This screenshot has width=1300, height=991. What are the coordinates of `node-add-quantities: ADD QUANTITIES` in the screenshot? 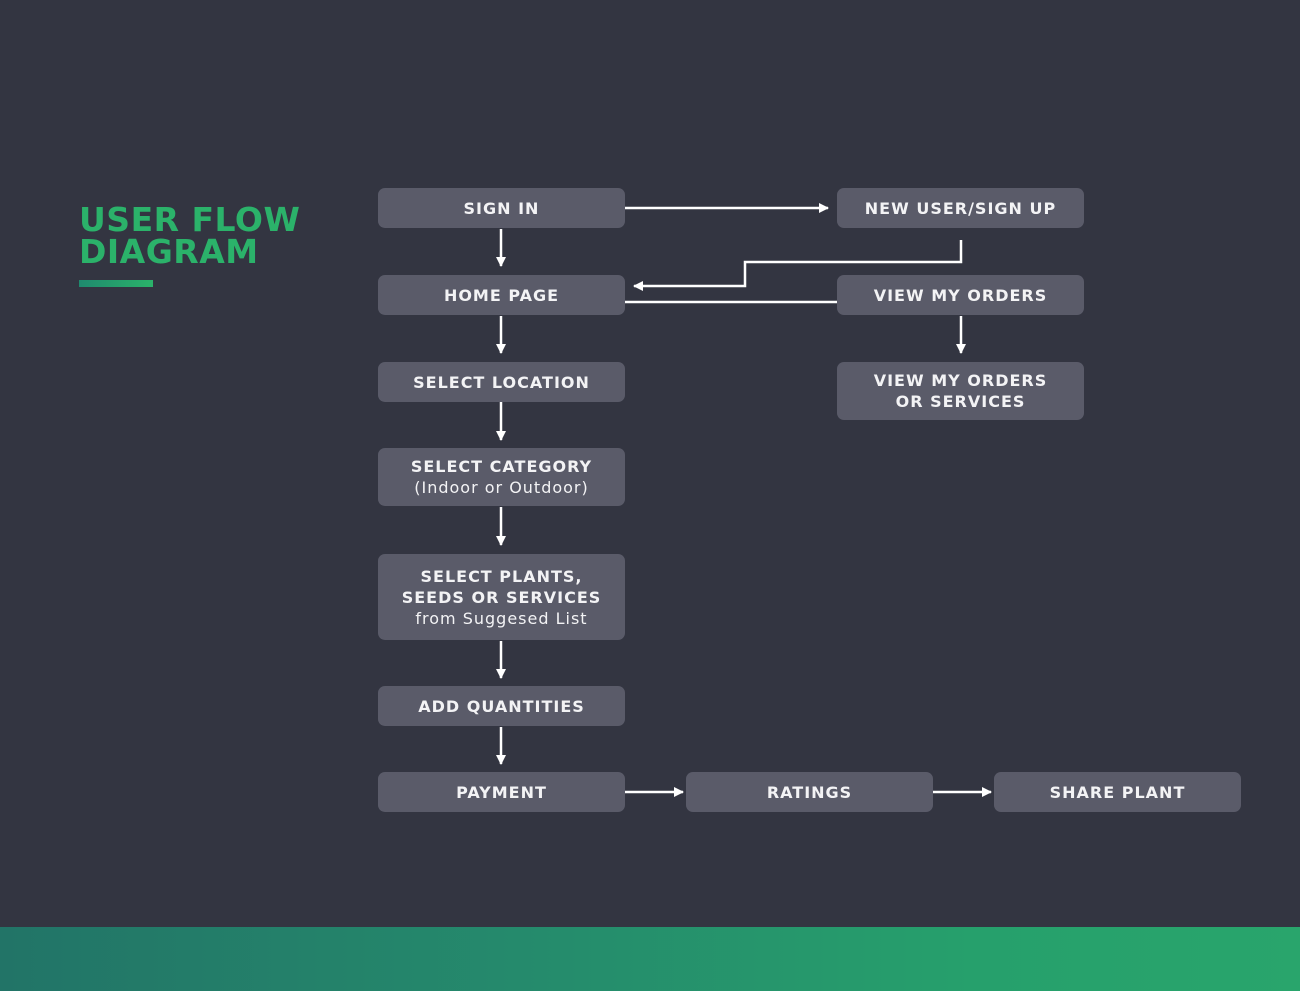 It's located at (501, 706).